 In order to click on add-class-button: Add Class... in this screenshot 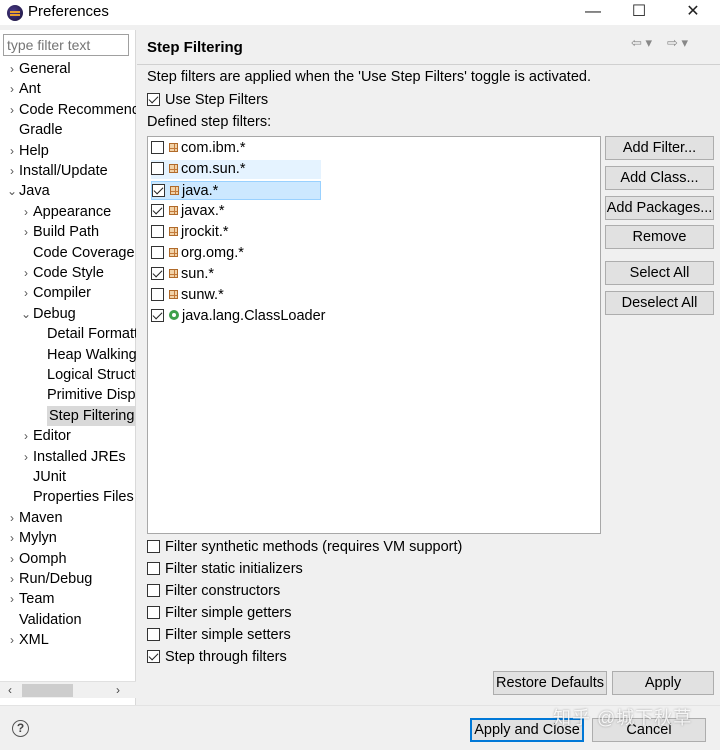, I will do `click(659, 178)`.